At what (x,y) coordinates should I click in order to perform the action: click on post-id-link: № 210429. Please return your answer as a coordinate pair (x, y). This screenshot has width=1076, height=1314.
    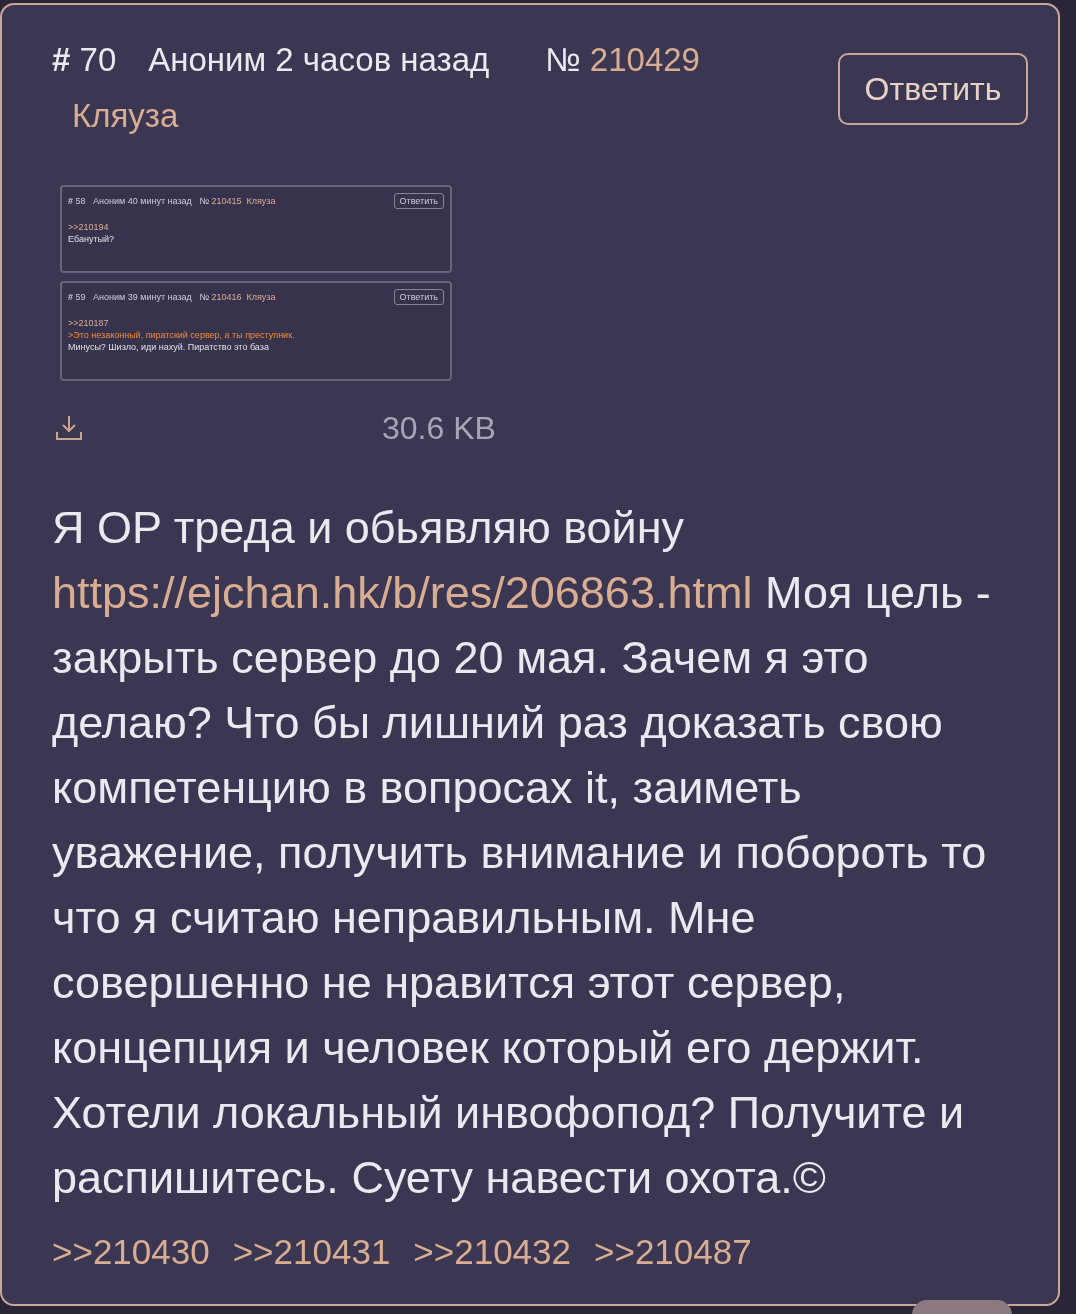
    Looking at the image, I should click on (622, 60).